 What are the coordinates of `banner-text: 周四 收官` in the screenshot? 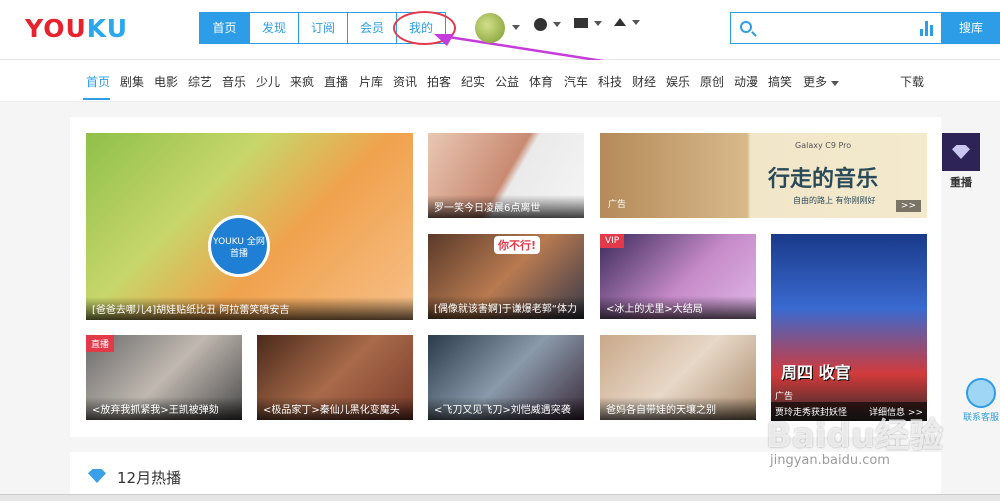 It's located at (816, 372).